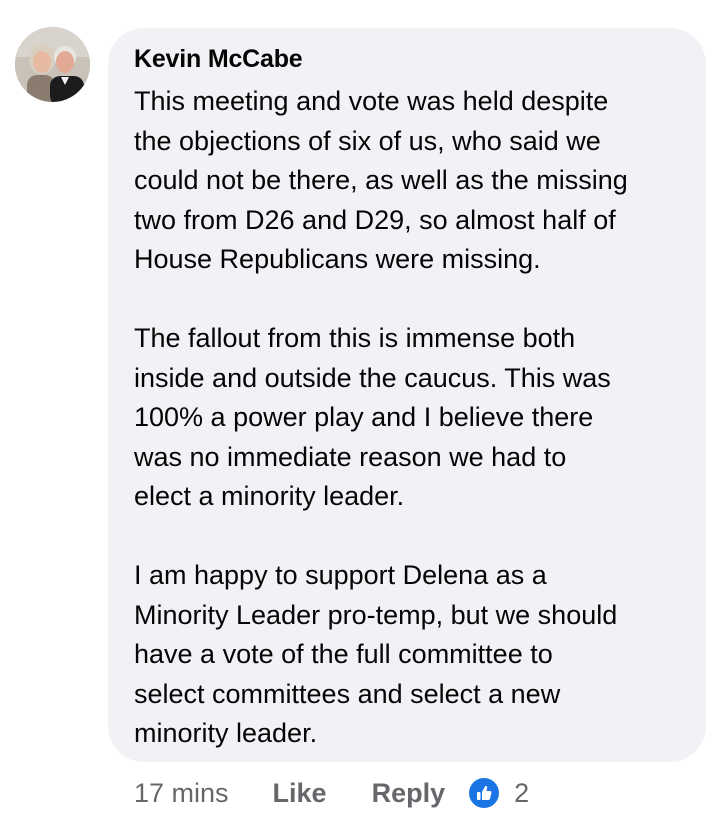 Image resolution: width=720 pixels, height=824 pixels. I want to click on profile-photo-icon, so click(52, 64).